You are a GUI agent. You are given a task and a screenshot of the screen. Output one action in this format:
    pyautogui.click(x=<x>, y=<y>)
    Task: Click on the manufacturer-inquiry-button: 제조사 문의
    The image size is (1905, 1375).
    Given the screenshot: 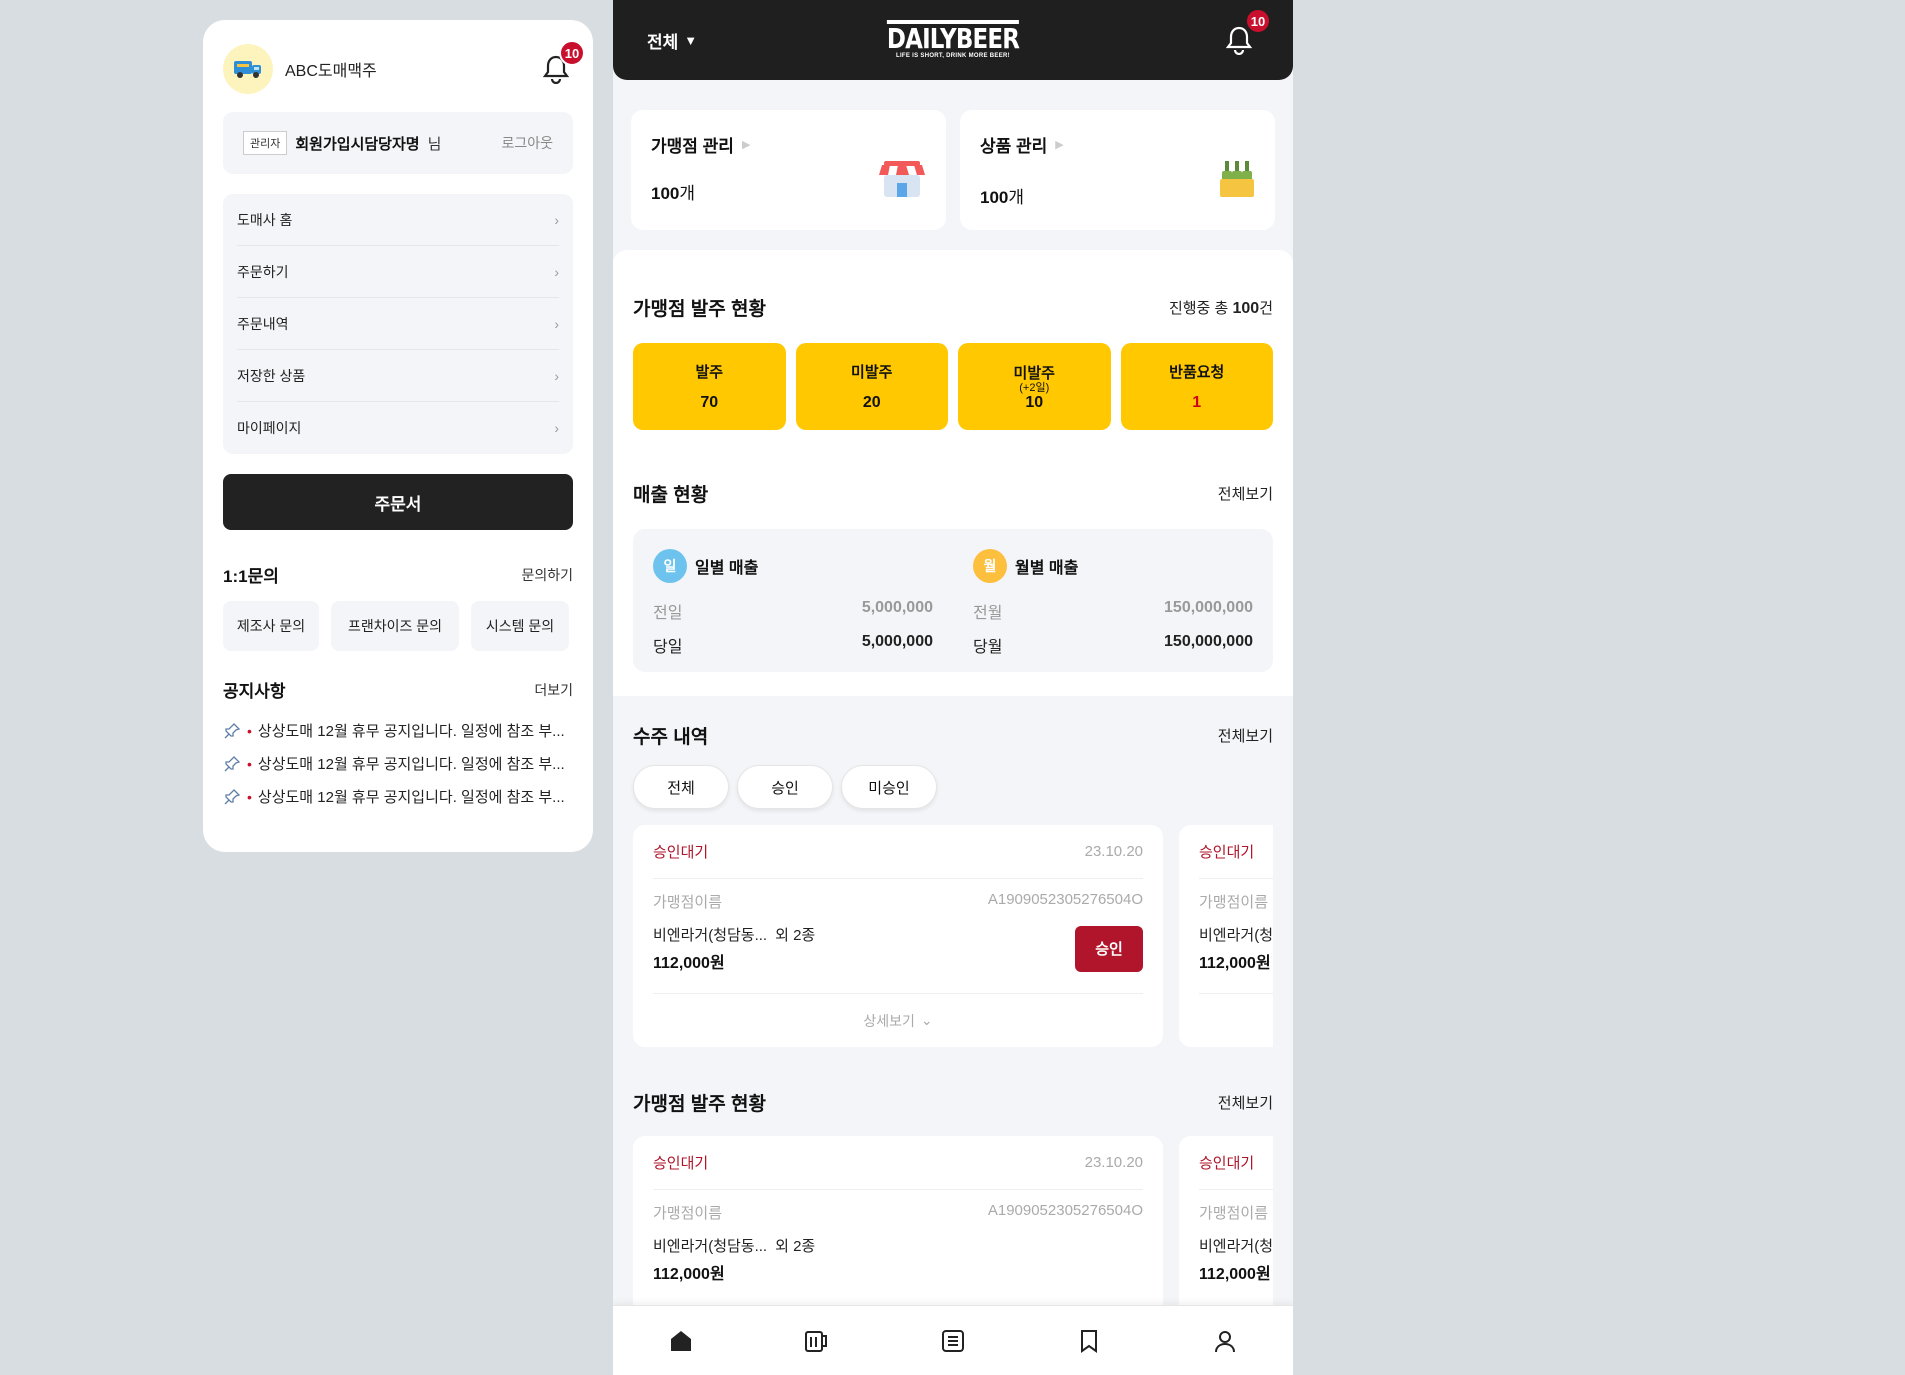 What is the action you would take?
    pyautogui.click(x=271, y=626)
    